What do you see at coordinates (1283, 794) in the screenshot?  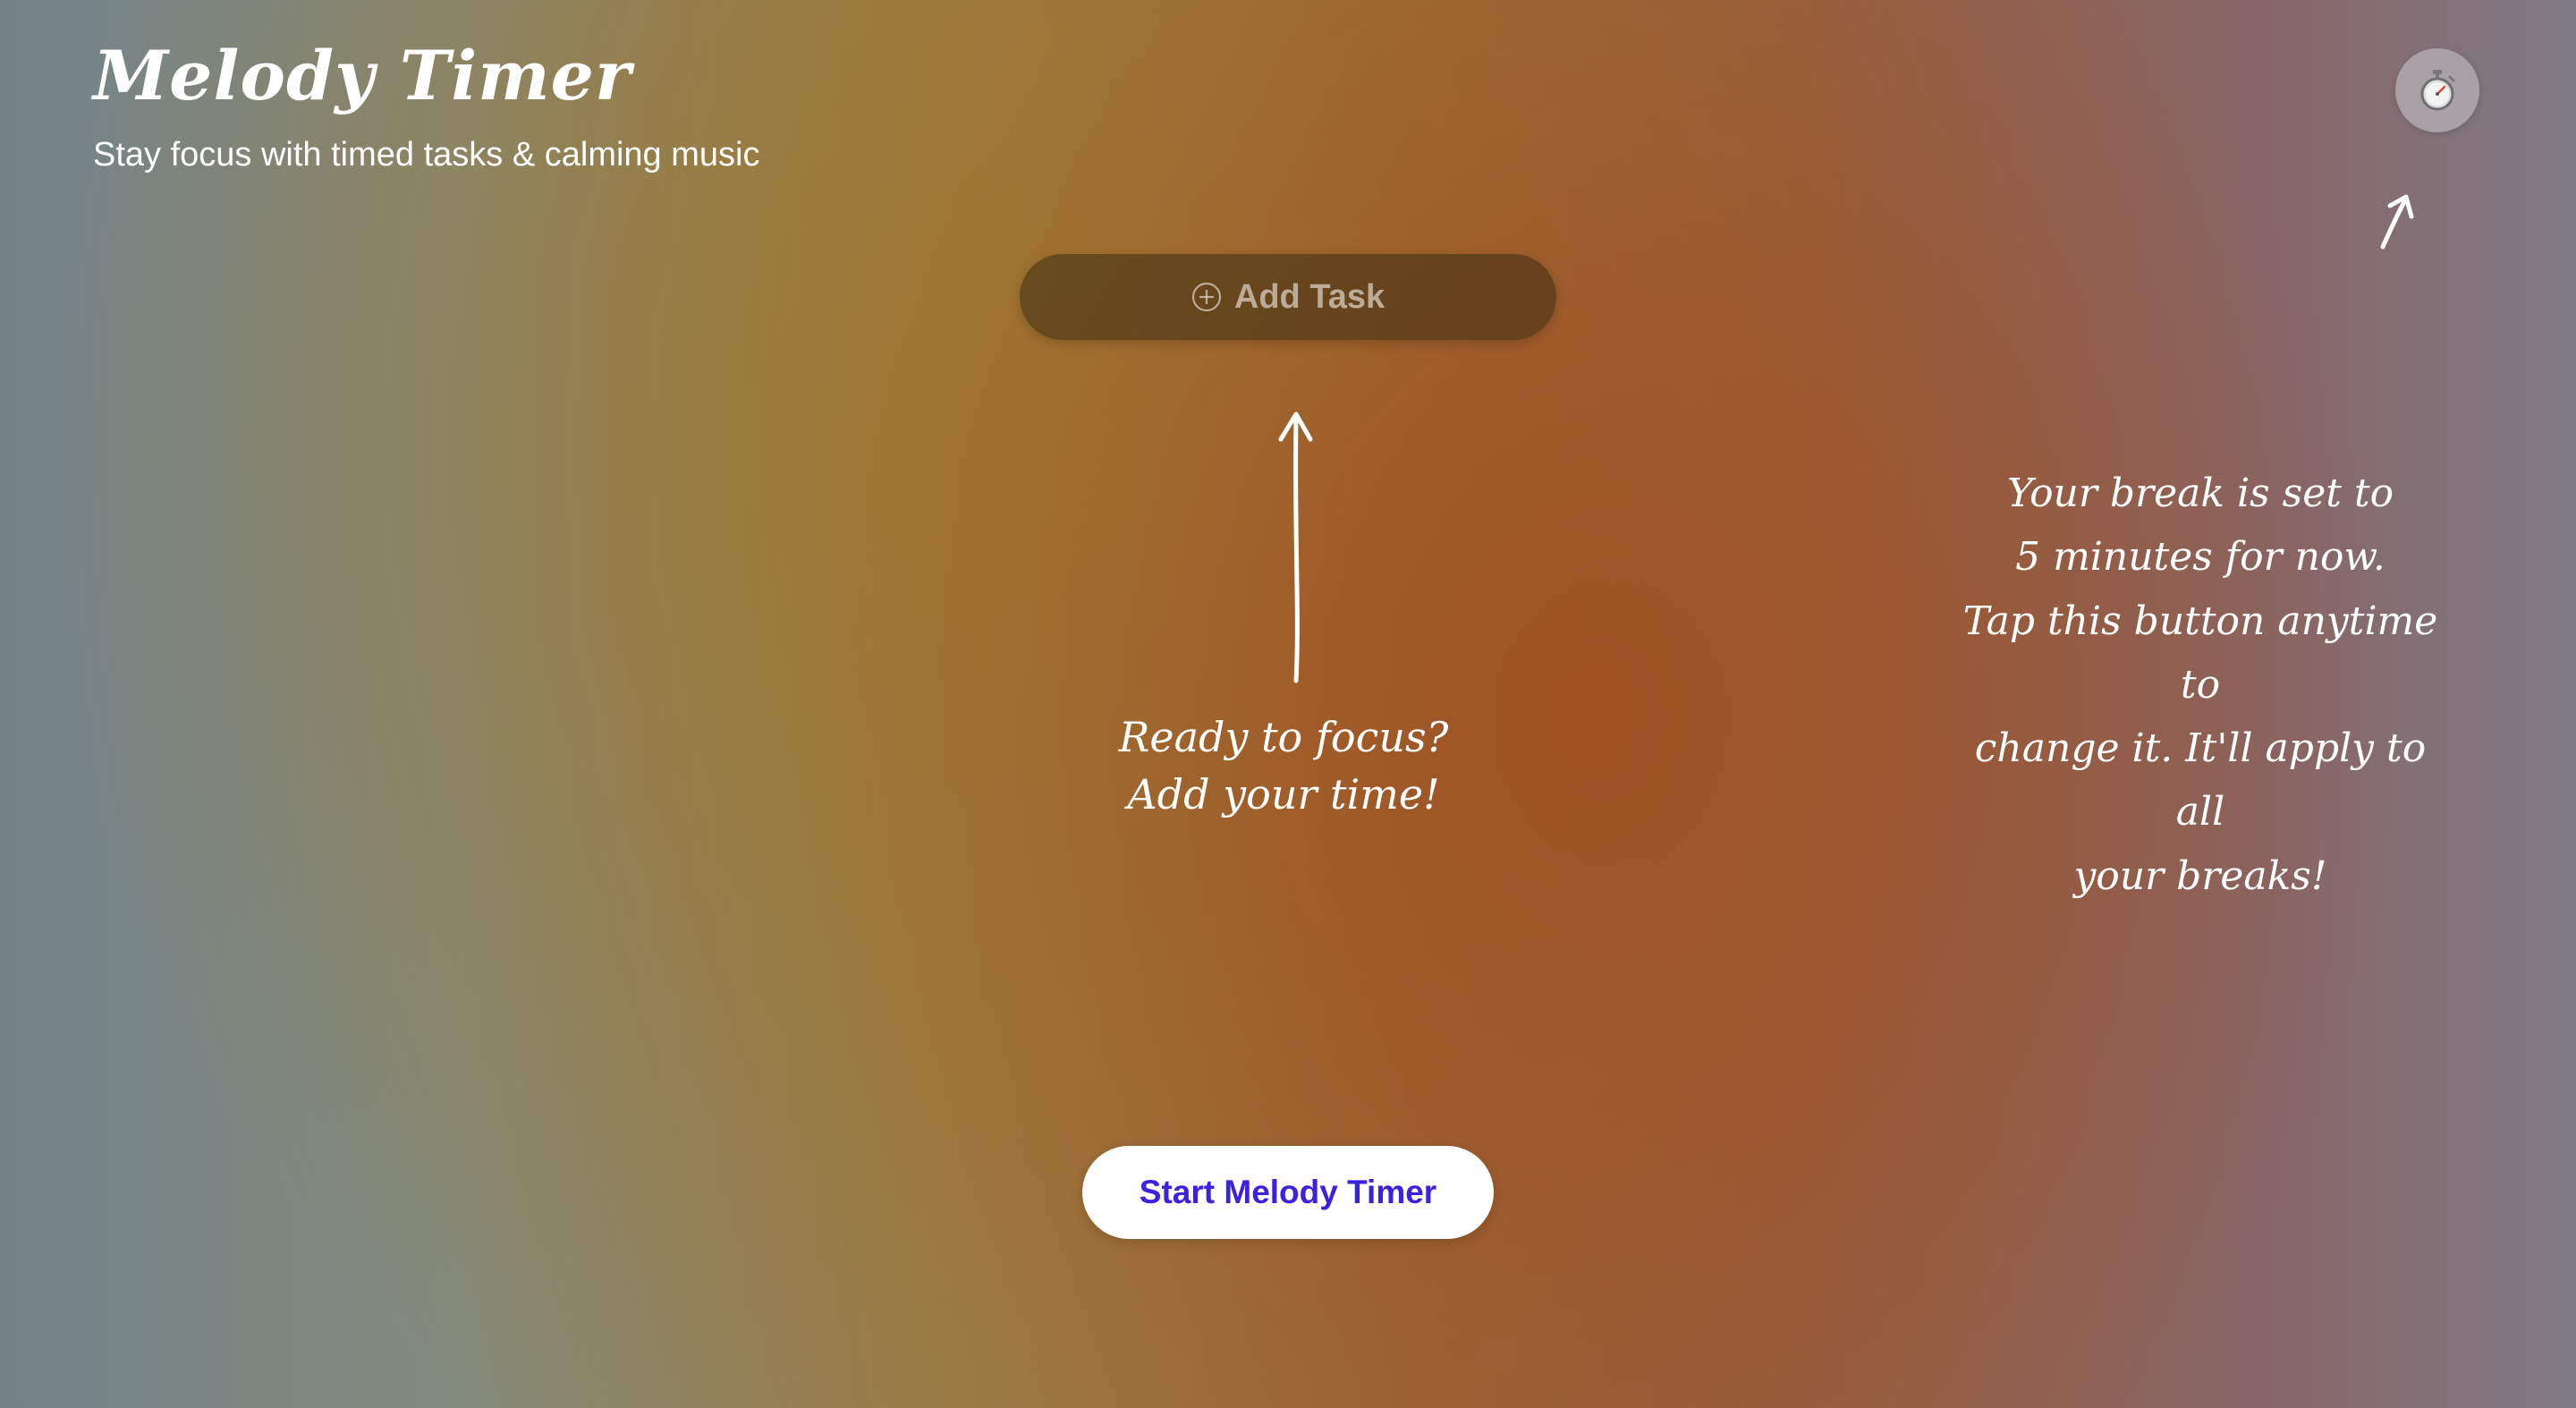 I see `focus-hint-line: Add your time!` at bounding box center [1283, 794].